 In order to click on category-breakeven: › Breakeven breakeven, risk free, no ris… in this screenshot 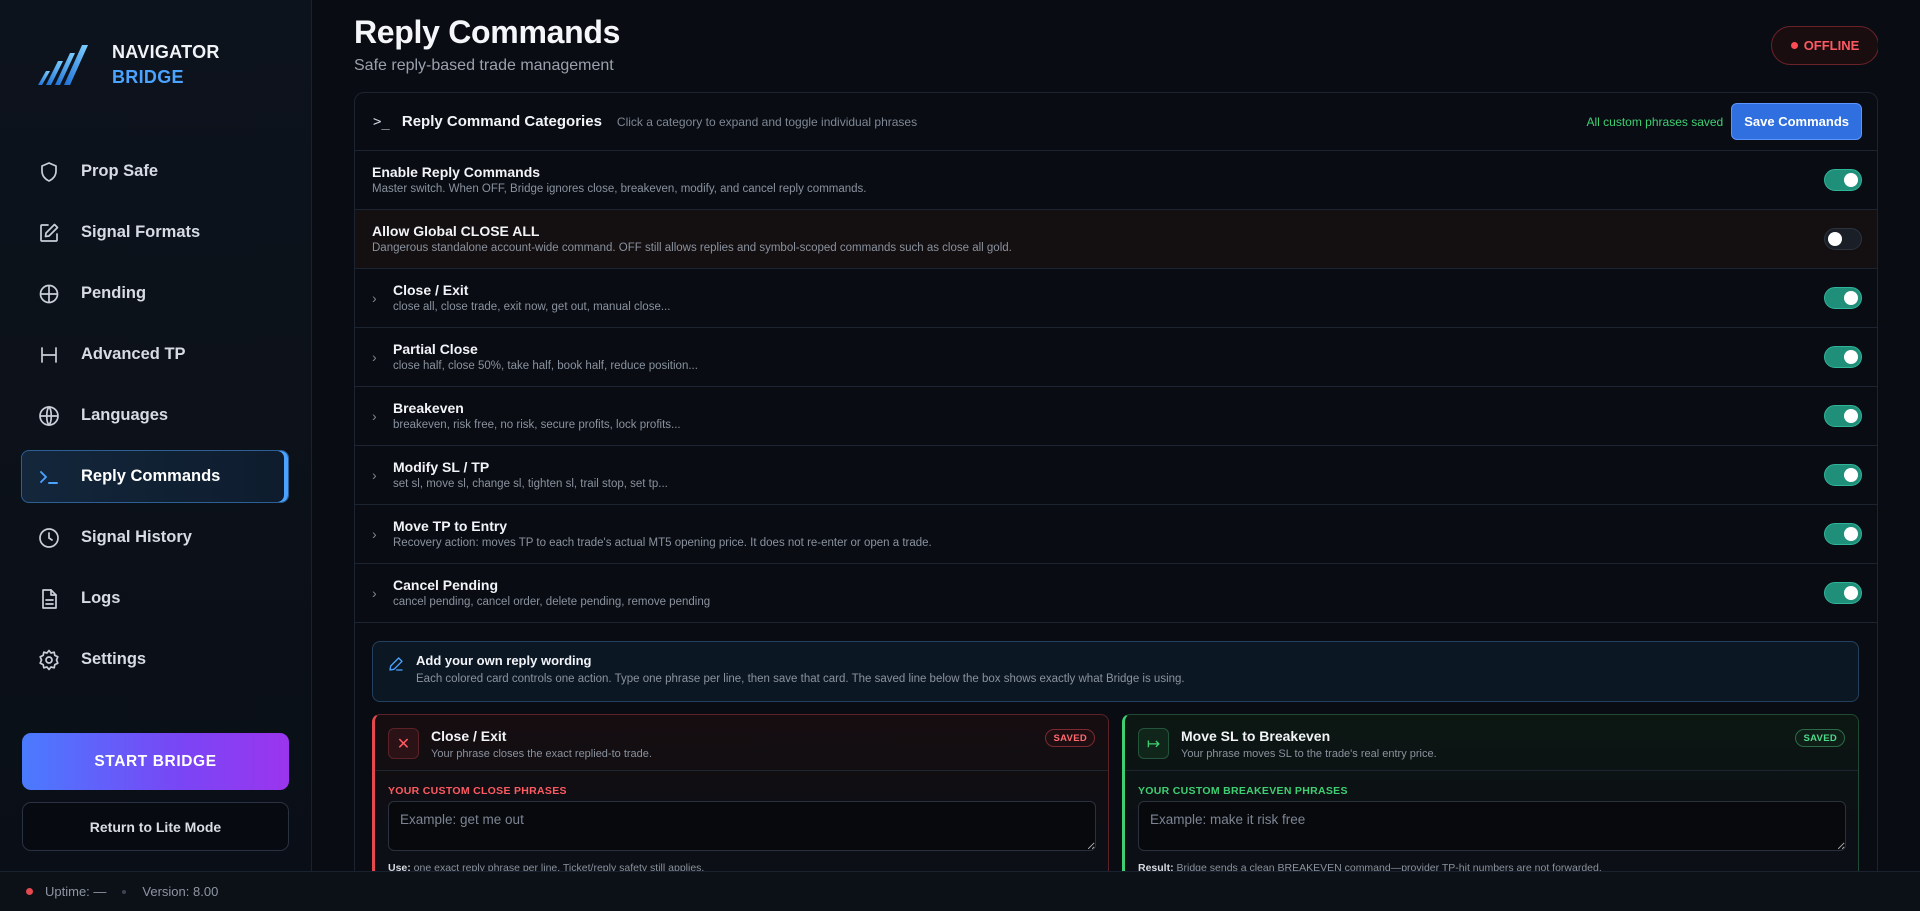, I will do `click(1116, 416)`.